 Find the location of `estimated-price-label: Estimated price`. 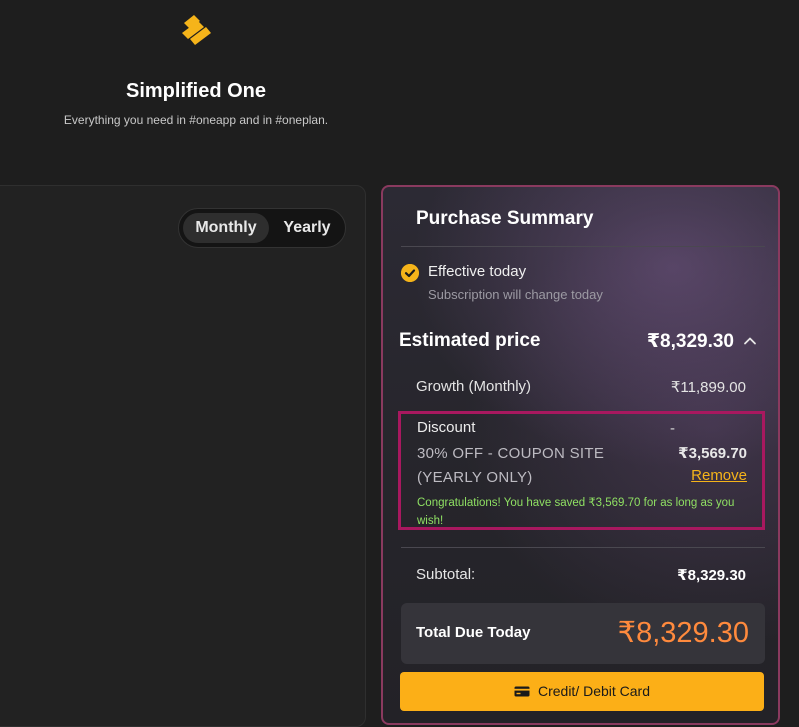

estimated-price-label: Estimated price is located at coordinates (470, 340).